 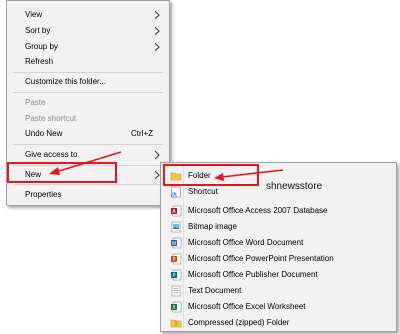 What do you see at coordinates (88, 195) in the screenshot?
I see `menu-item-properties: Properties` at bounding box center [88, 195].